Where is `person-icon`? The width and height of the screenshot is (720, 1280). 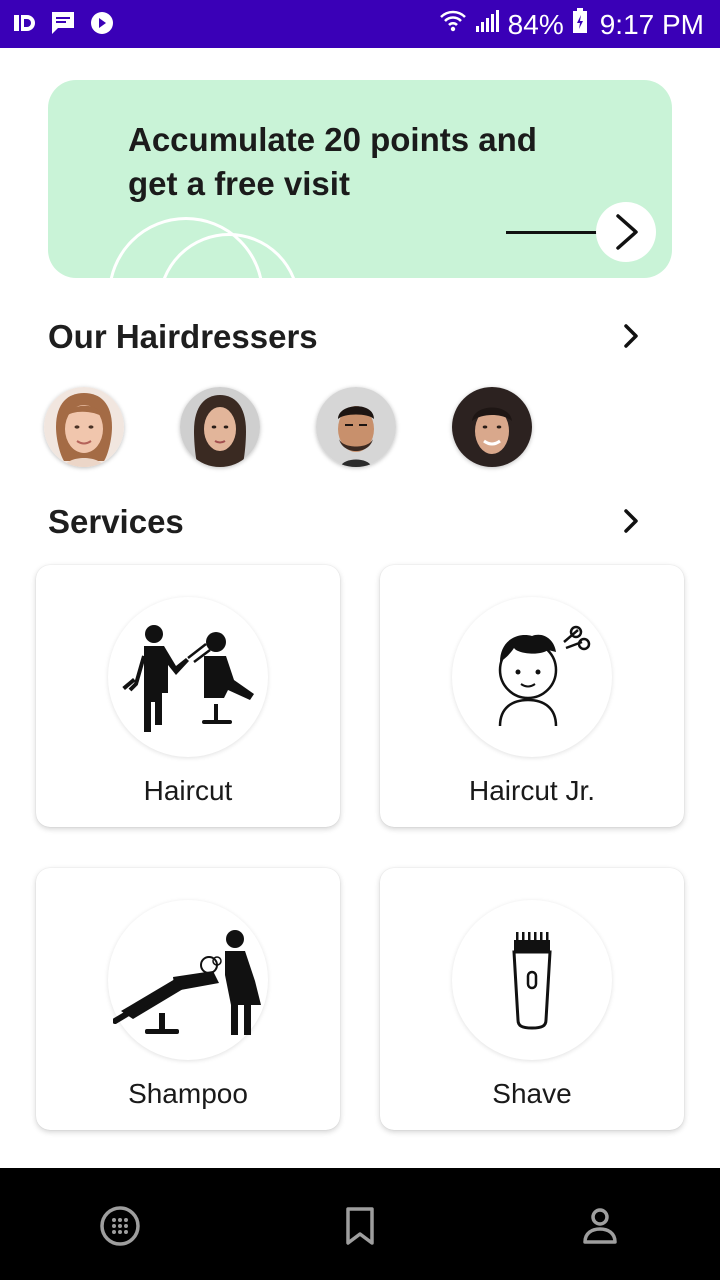 person-icon is located at coordinates (600, 1226).